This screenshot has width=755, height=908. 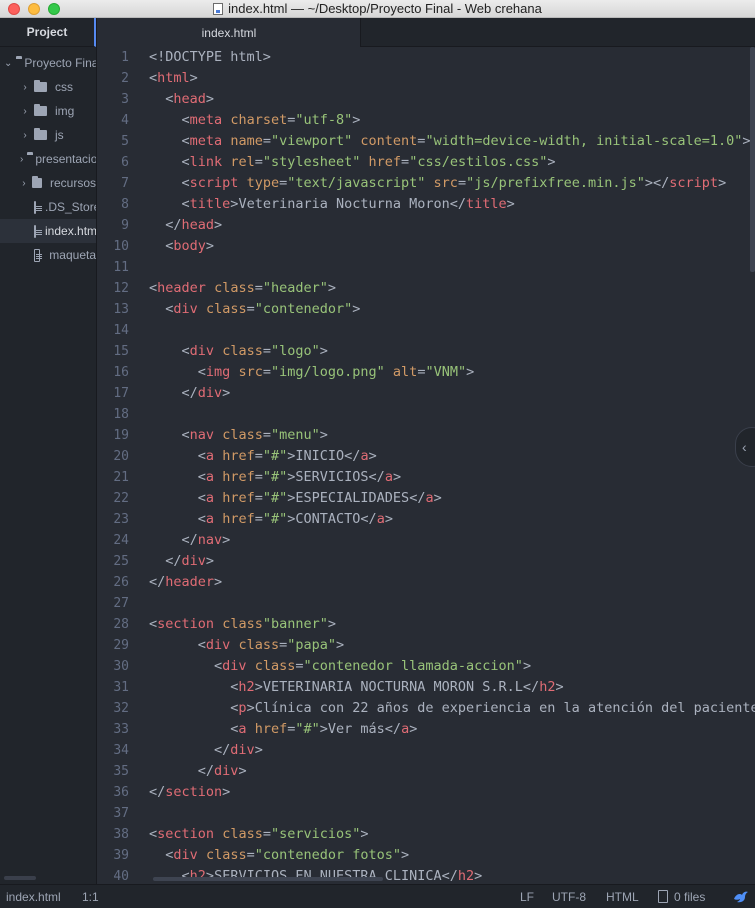 I want to click on code-line: <!DOCTYPE html>, so click(x=210, y=57).